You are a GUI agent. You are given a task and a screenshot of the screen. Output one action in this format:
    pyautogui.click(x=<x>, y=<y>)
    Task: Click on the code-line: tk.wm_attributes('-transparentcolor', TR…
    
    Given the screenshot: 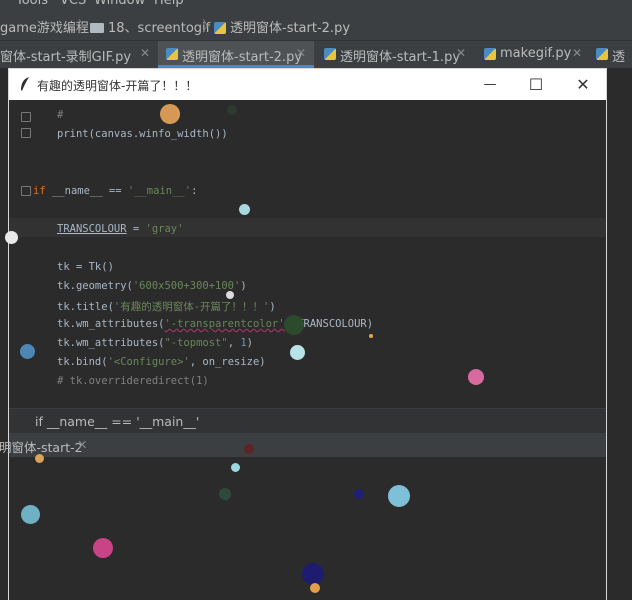 What is the action you would take?
    pyautogui.click(x=215, y=324)
    